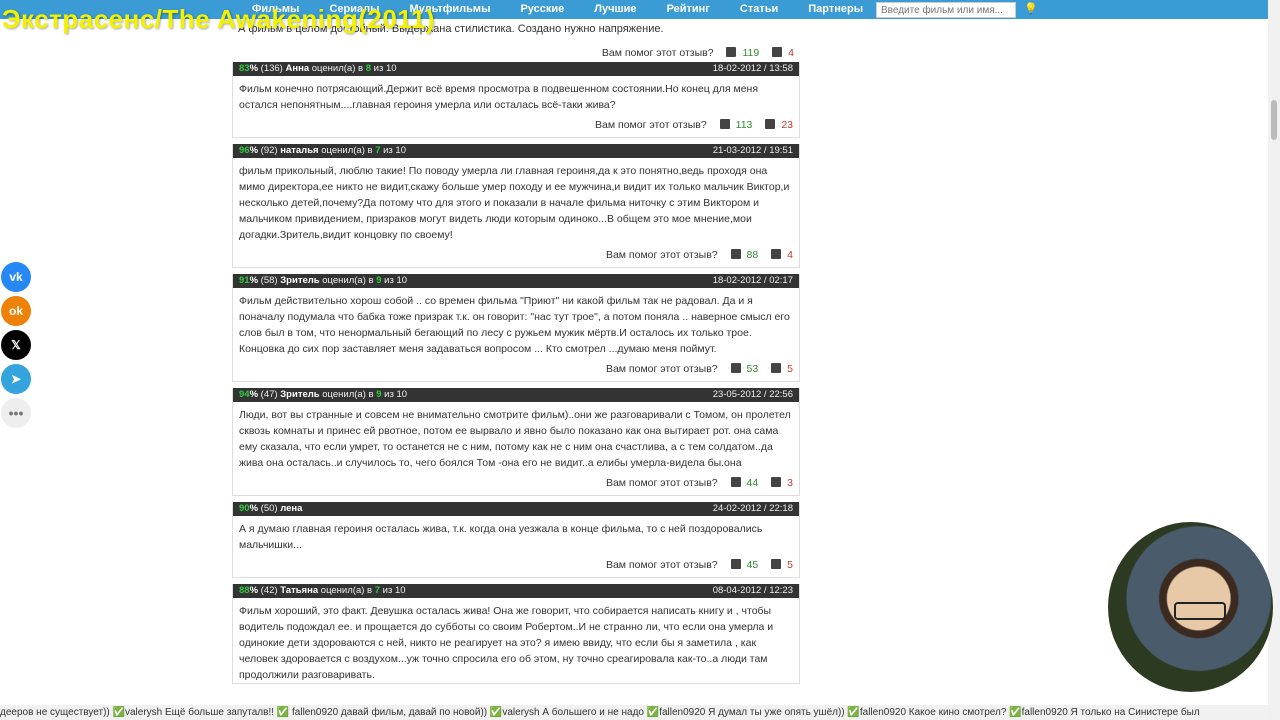  What do you see at coordinates (298, 68) in the screenshot?
I see `reviewer-name: Анна` at bounding box center [298, 68].